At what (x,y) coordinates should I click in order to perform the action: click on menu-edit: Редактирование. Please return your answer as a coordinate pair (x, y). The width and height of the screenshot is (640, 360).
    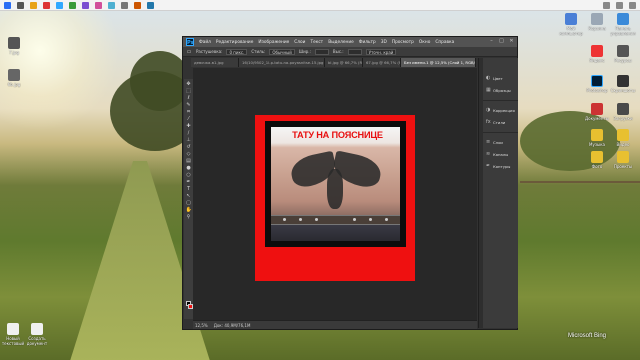
    Looking at the image, I should click on (235, 42).